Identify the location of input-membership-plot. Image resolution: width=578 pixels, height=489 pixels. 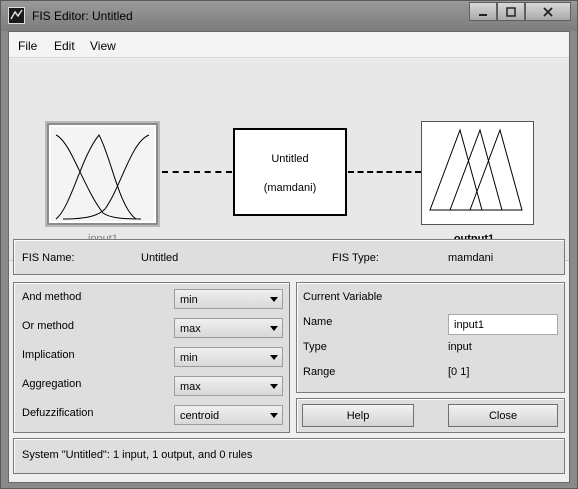
(102, 174).